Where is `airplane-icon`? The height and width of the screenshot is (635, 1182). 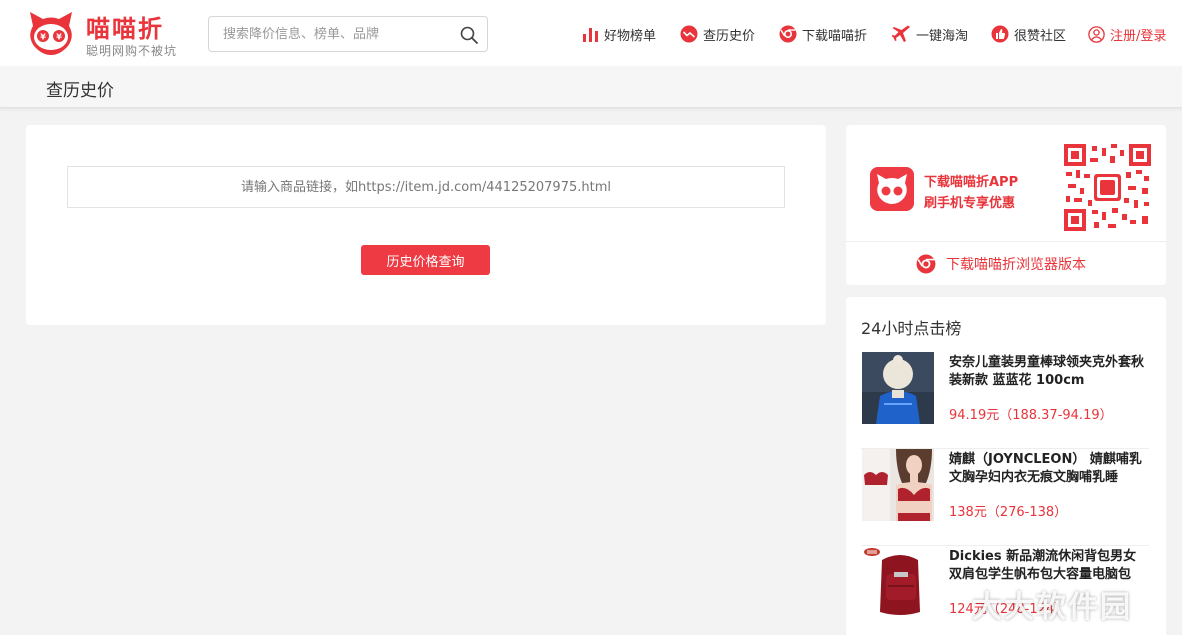
airplane-icon is located at coordinates (901, 33).